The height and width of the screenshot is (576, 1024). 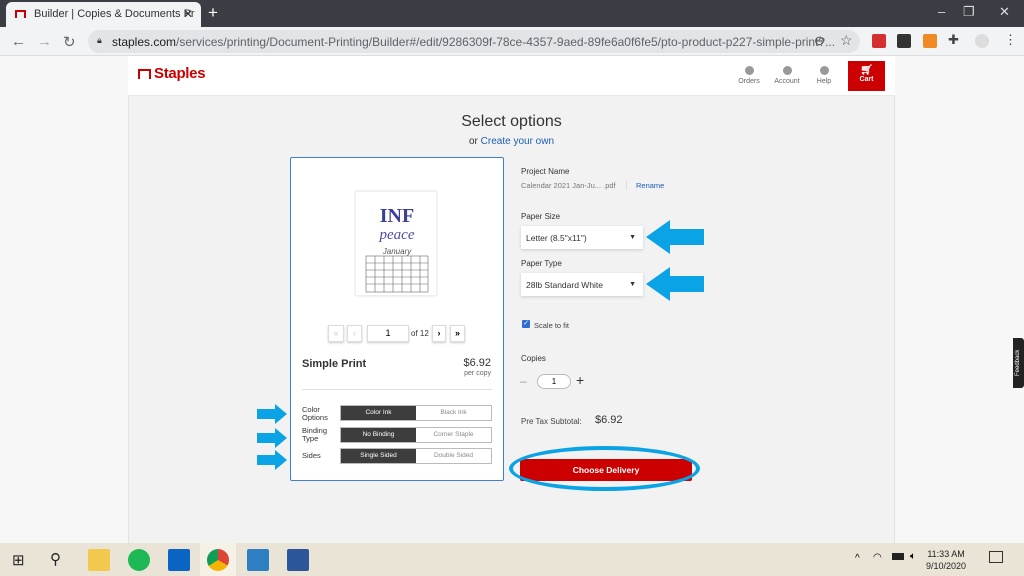 What do you see at coordinates (172, 73) in the screenshot?
I see `staples-logo: Staples` at bounding box center [172, 73].